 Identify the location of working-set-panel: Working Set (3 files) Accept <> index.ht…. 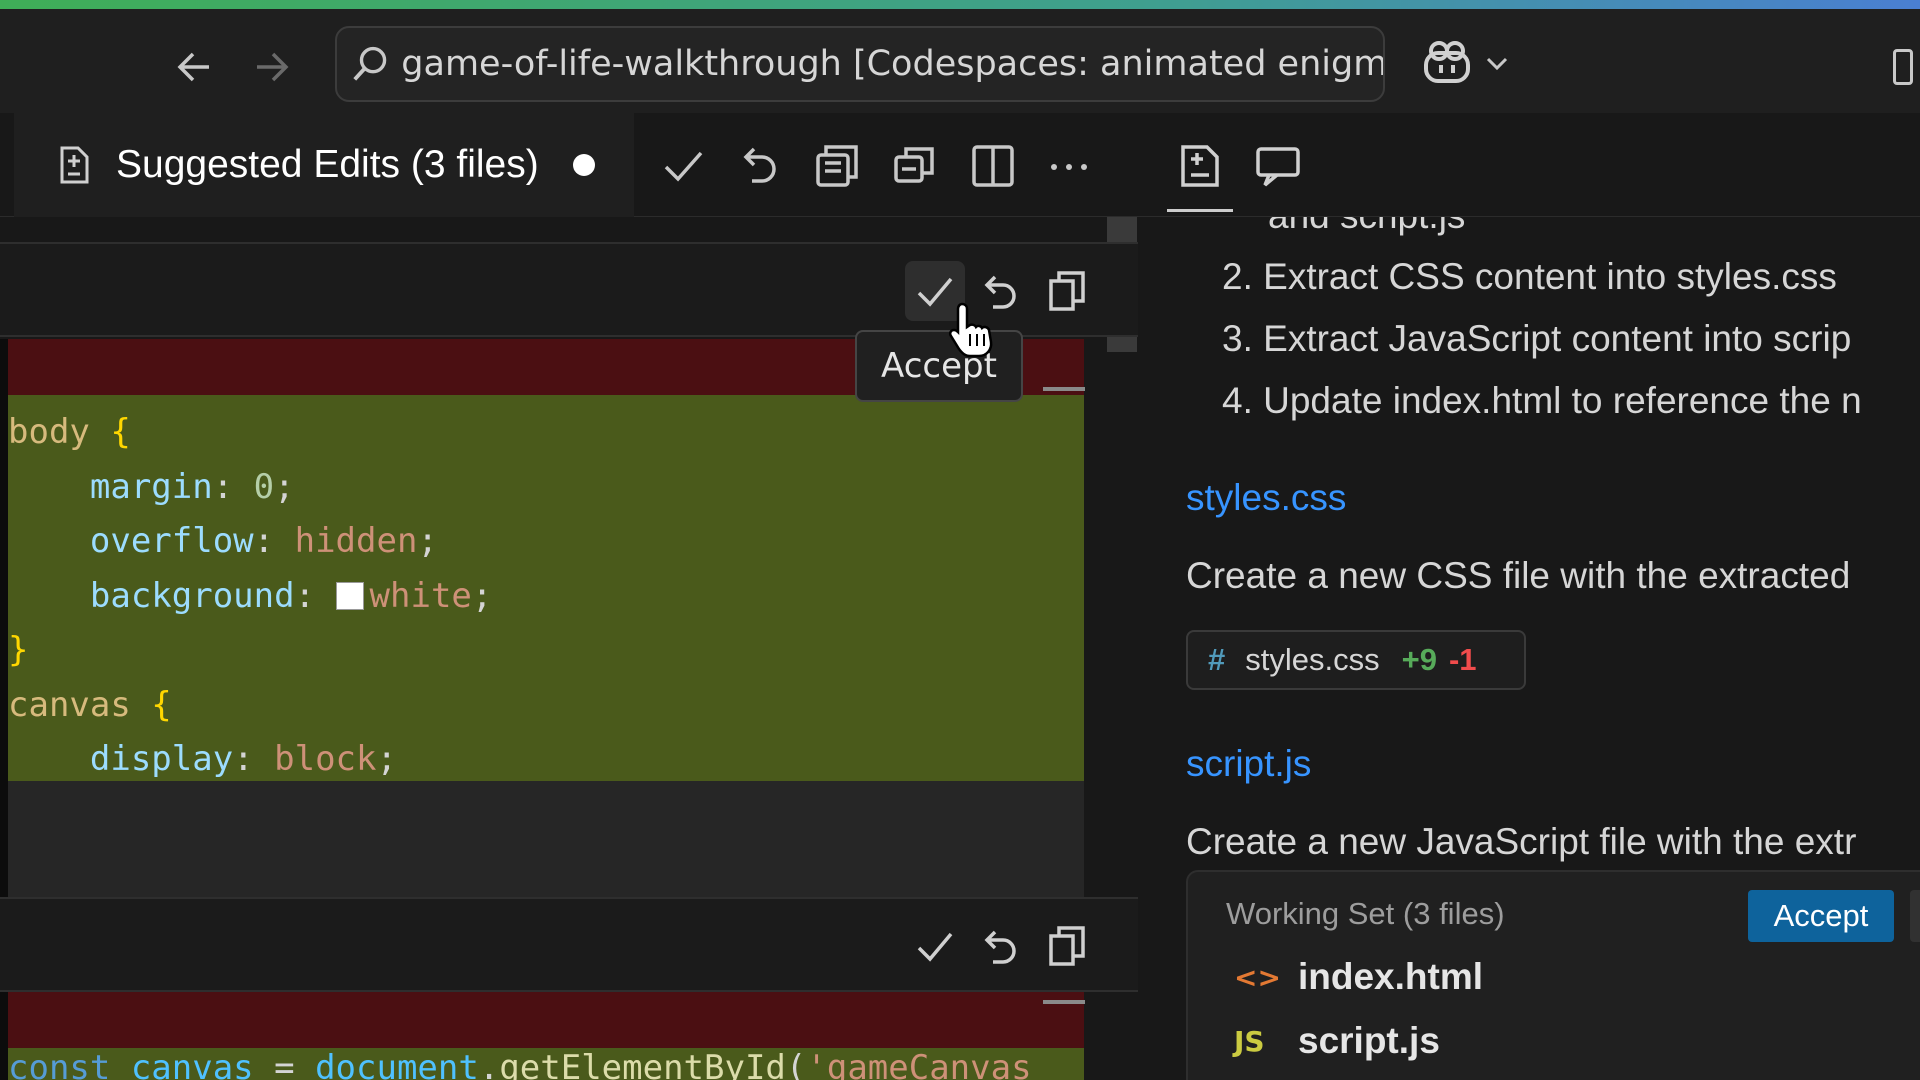
(1553, 975).